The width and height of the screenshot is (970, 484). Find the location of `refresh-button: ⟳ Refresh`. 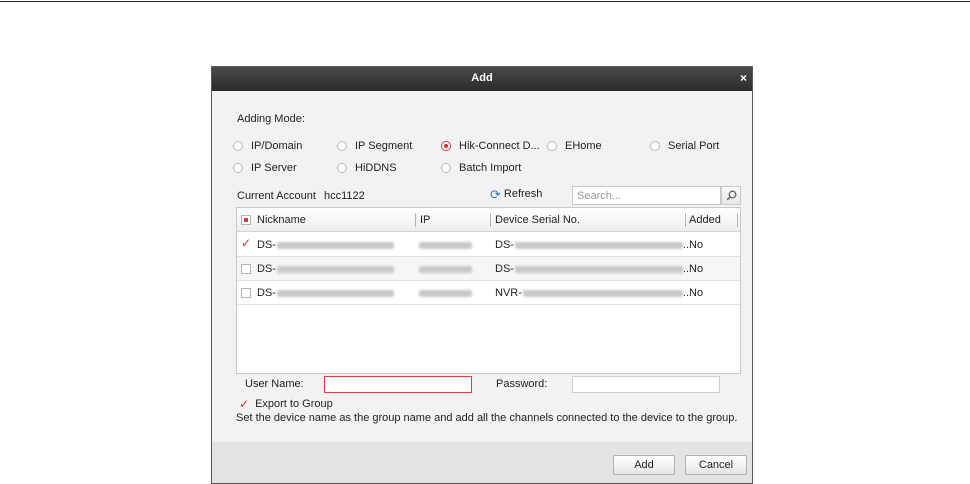

refresh-button: ⟳ Refresh is located at coordinates (516, 194).